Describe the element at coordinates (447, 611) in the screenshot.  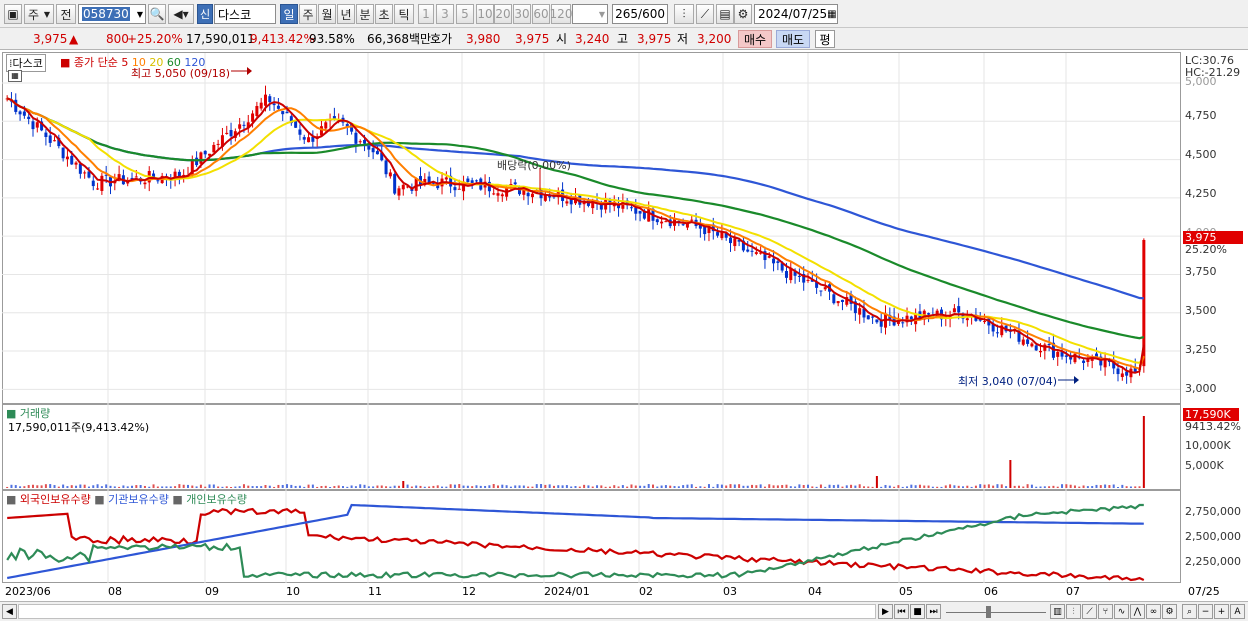
I see `scroll-track` at that location.